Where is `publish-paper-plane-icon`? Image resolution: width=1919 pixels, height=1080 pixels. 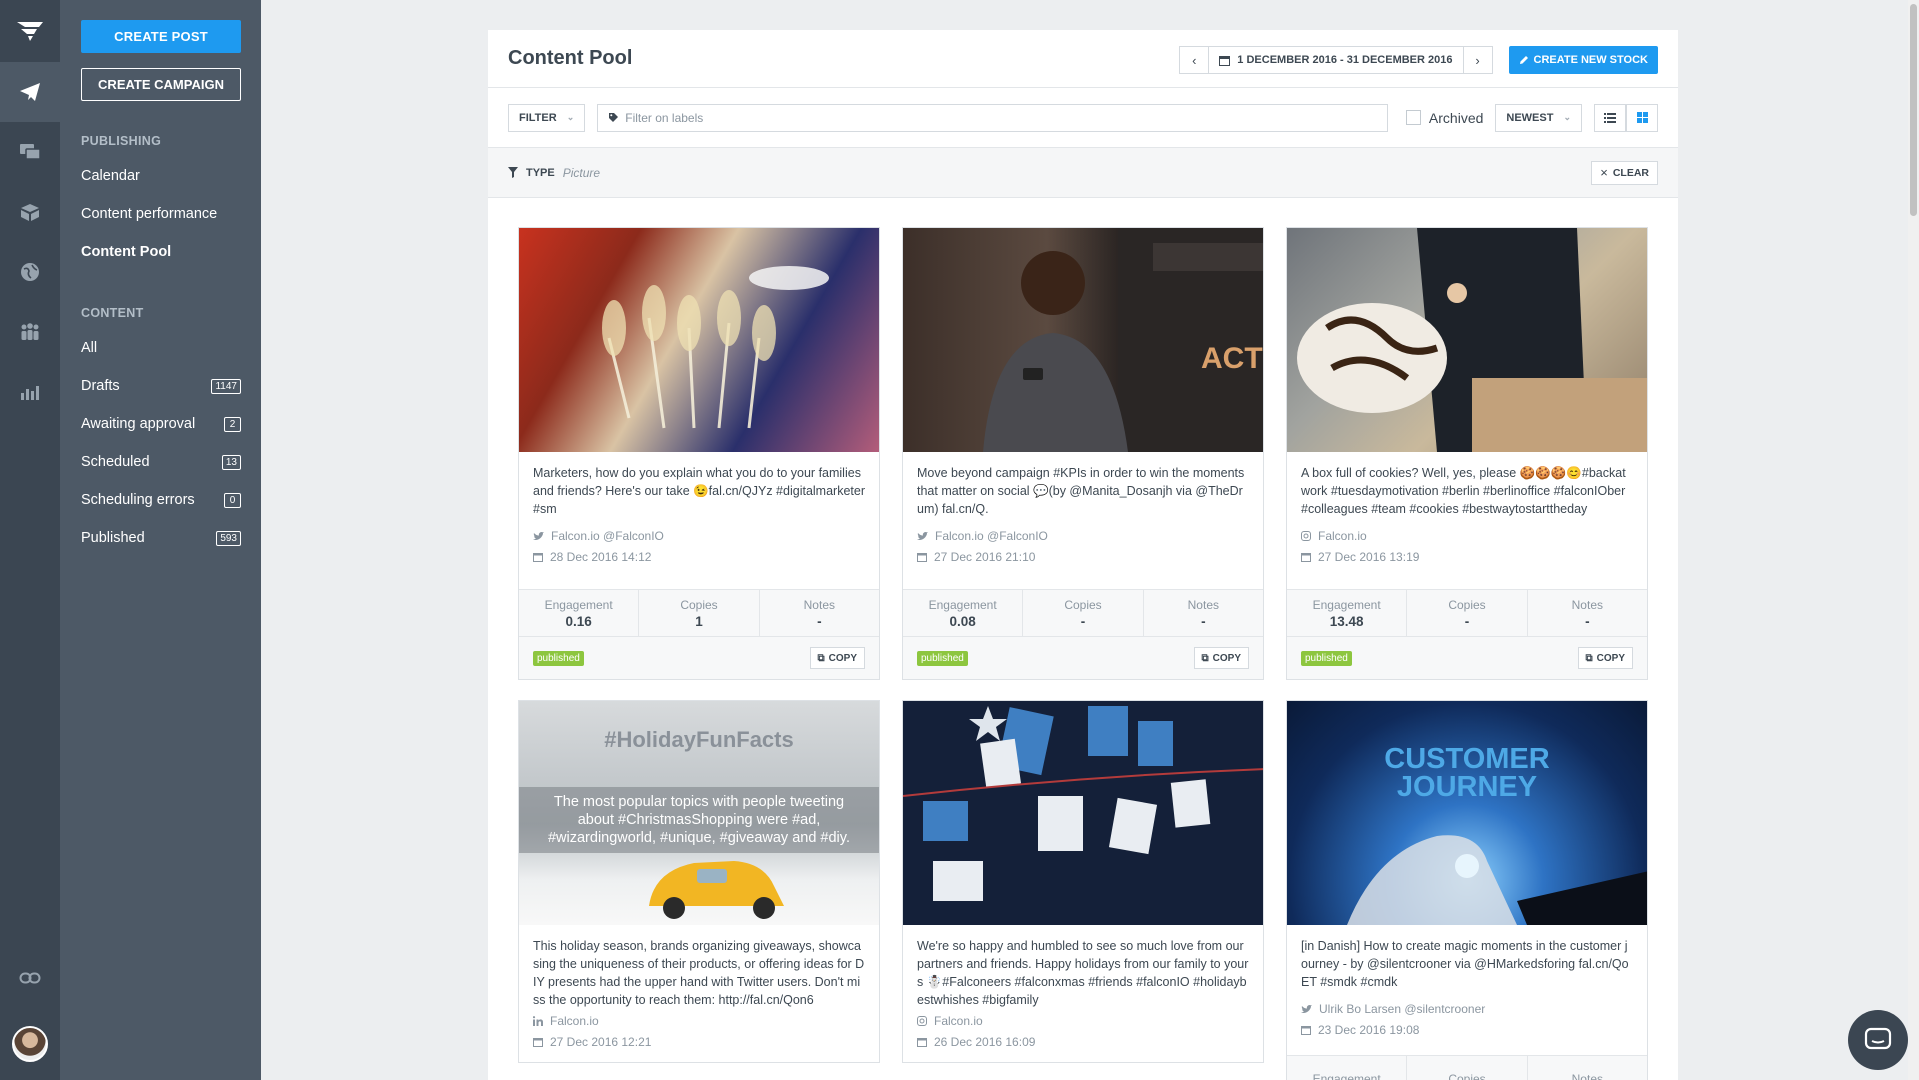
publish-paper-plane-icon is located at coordinates (30, 92).